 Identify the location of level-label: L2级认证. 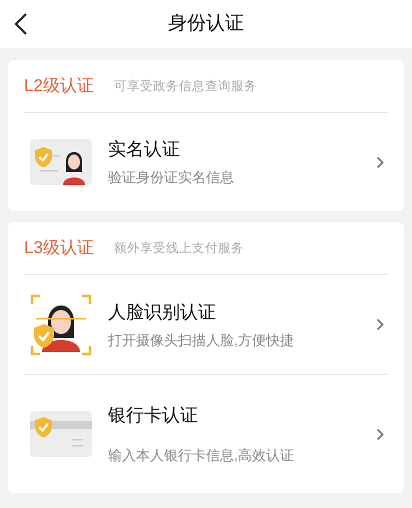
(59, 86).